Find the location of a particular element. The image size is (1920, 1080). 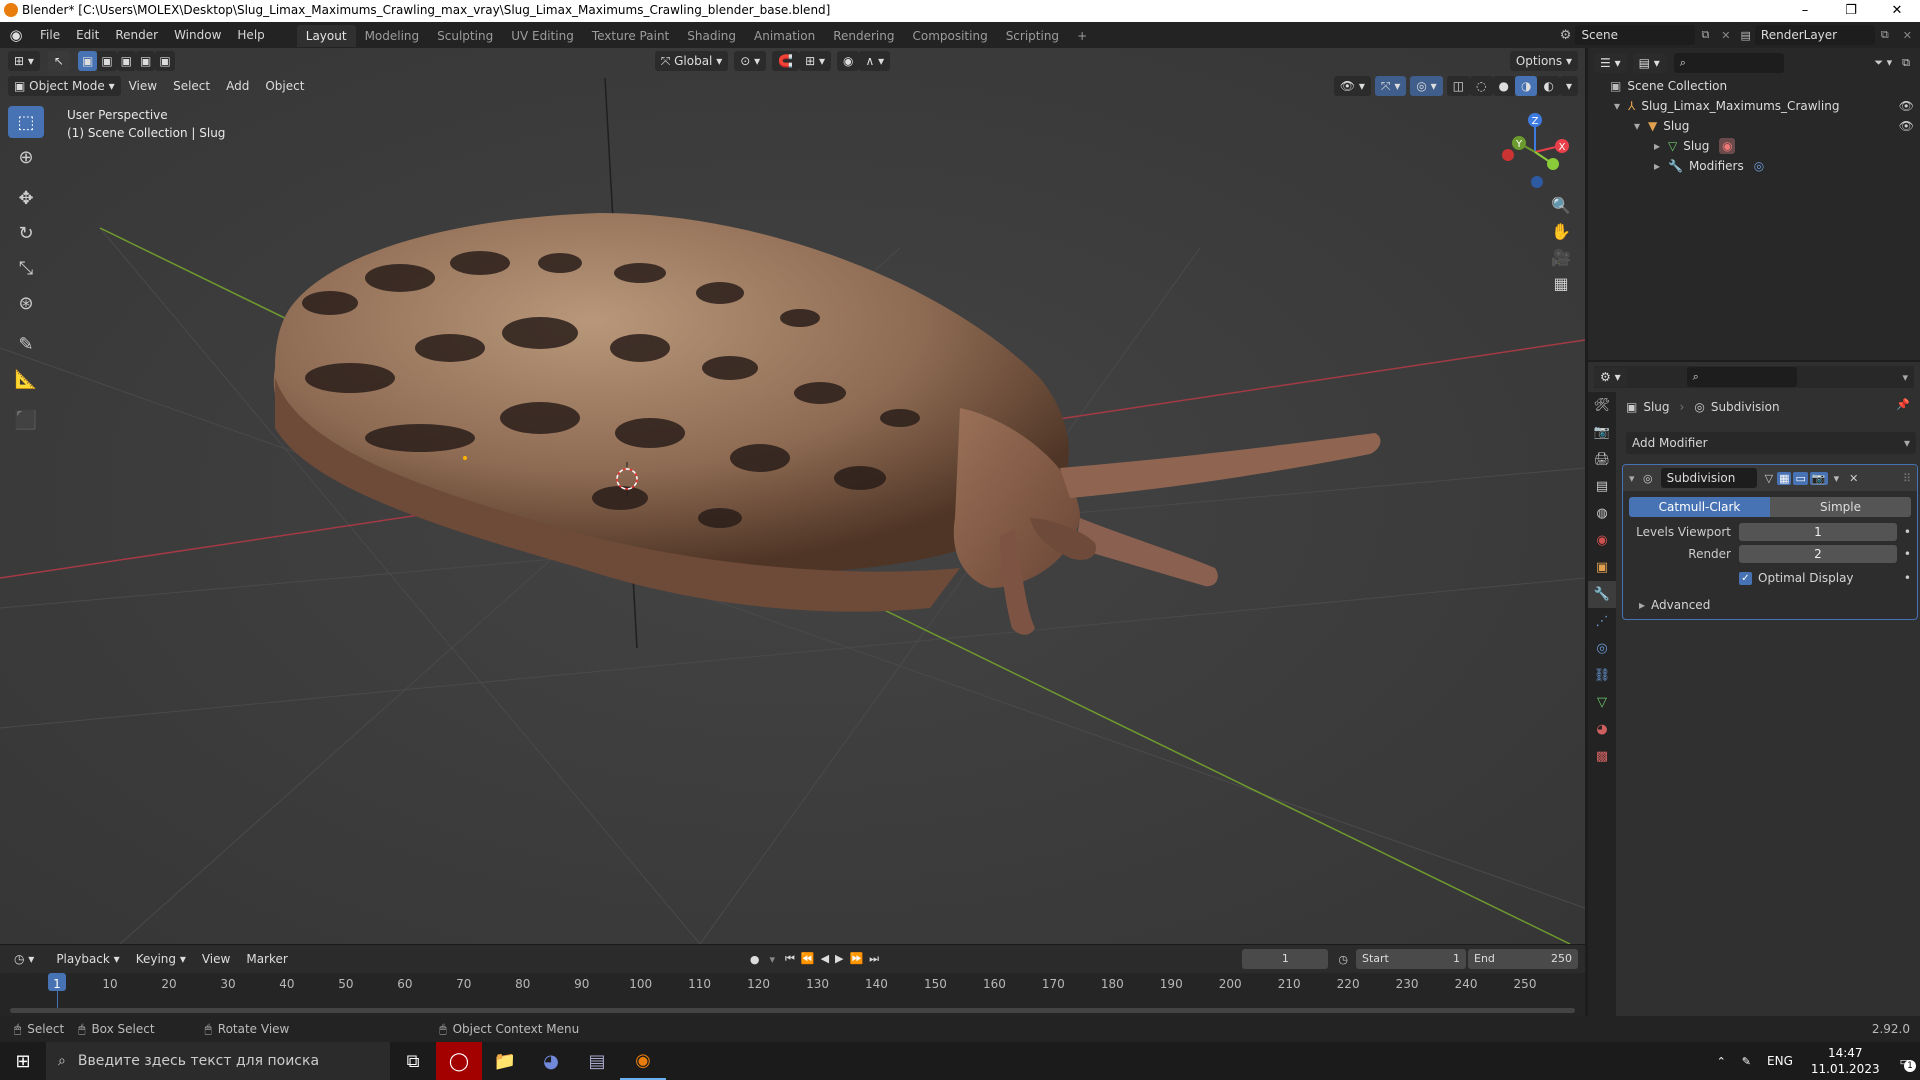

tab-rendering: Rendering is located at coordinates (863, 36).